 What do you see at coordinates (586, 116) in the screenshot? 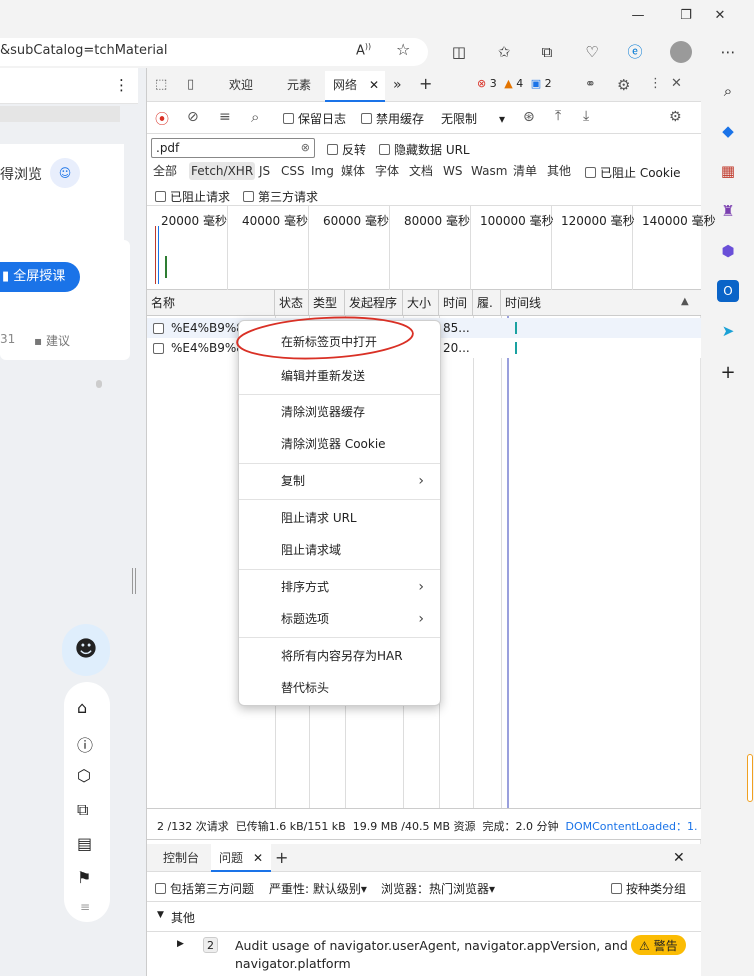
I see `export-har-icon: ⤓` at bounding box center [586, 116].